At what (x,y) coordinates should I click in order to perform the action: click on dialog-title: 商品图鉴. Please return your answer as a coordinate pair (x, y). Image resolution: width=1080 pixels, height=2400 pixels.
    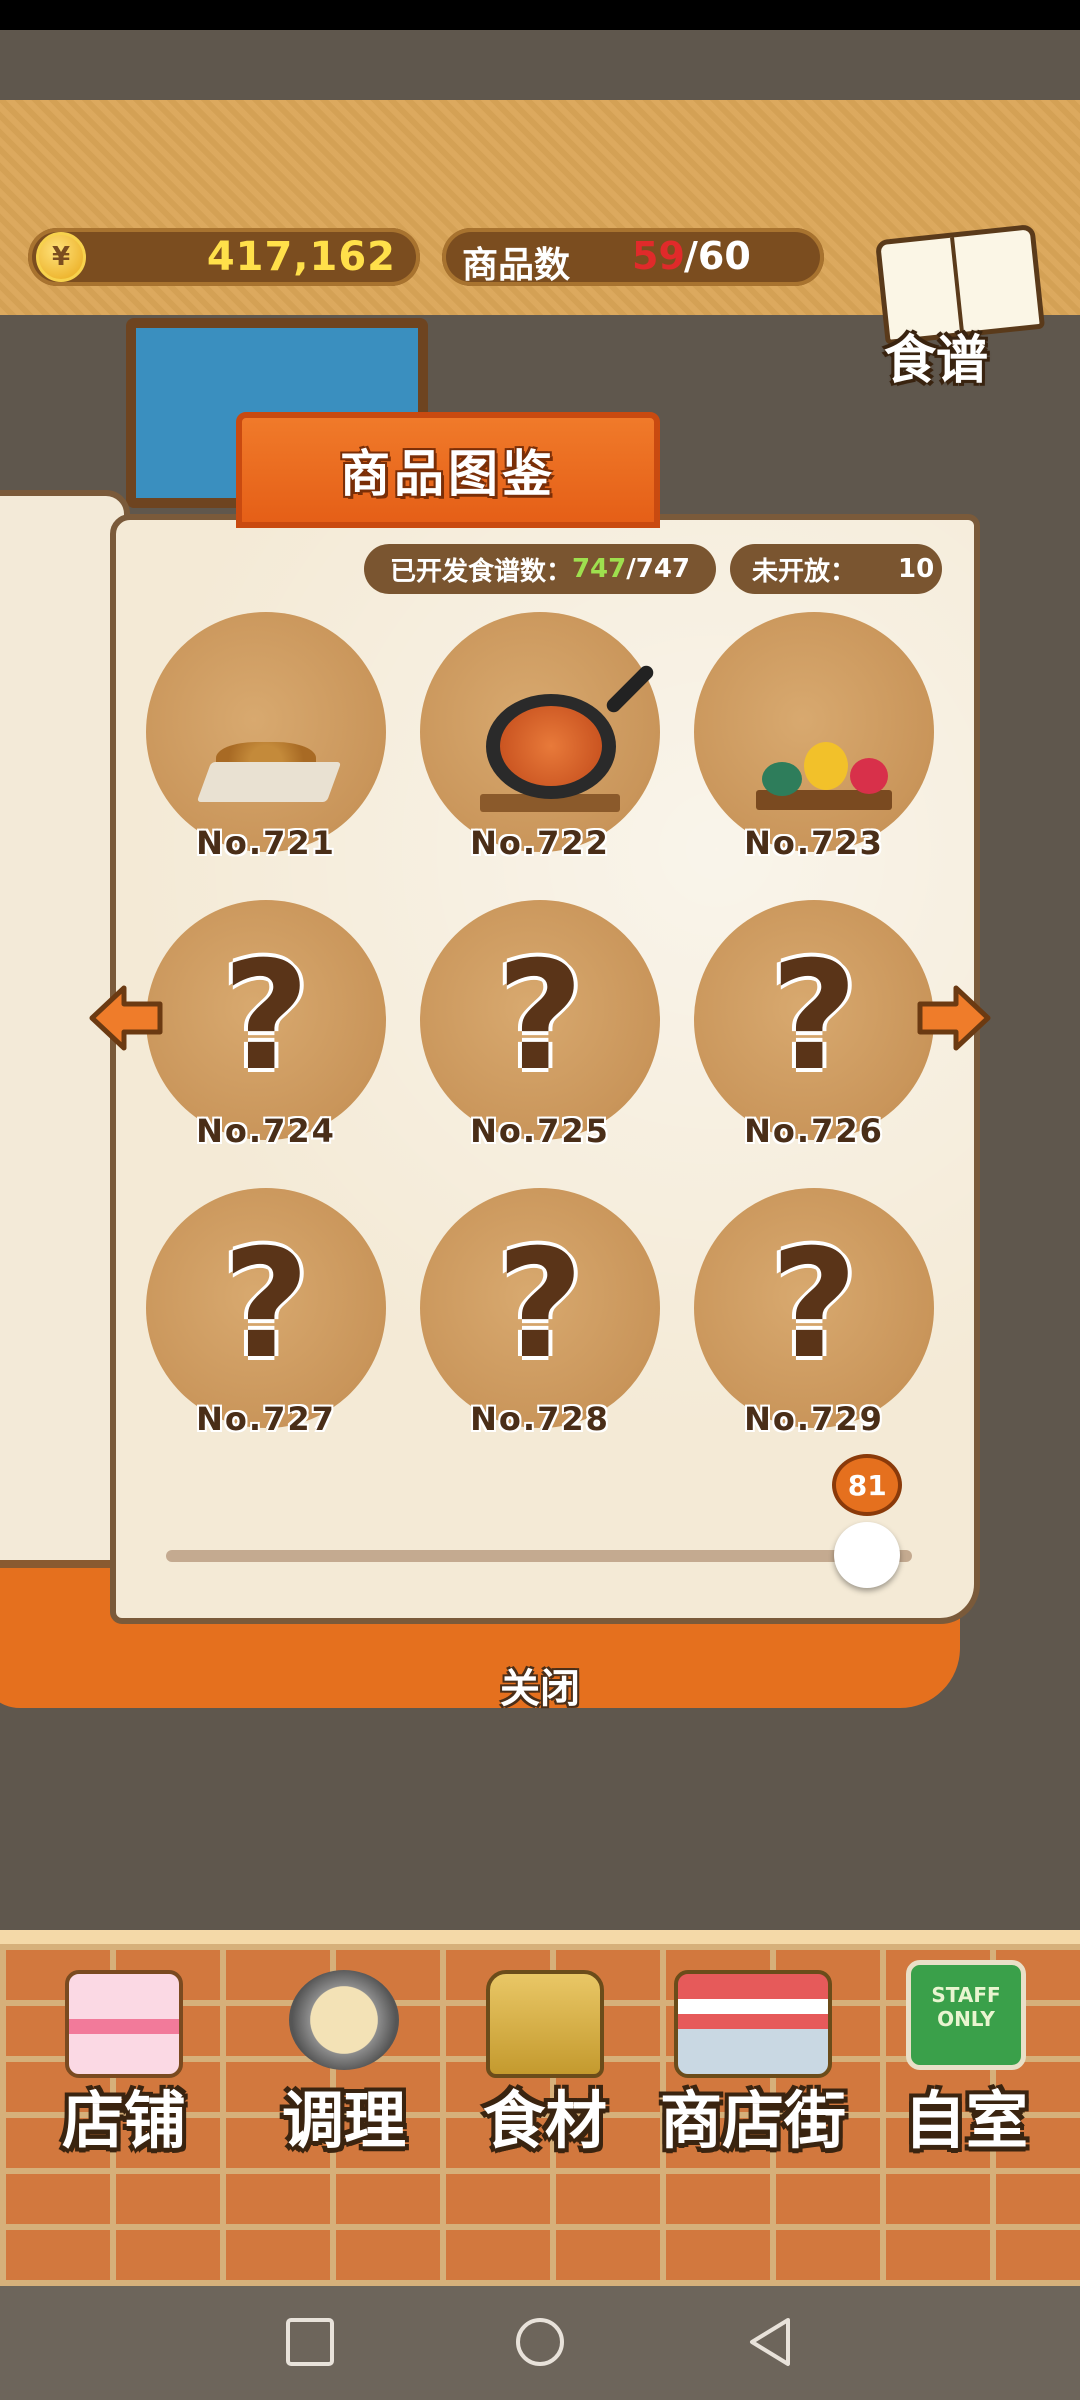
    Looking at the image, I should click on (448, 474).